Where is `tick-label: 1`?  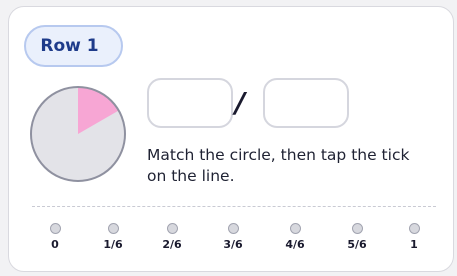
tick-label: 1 is located at coordinates (414, 244).